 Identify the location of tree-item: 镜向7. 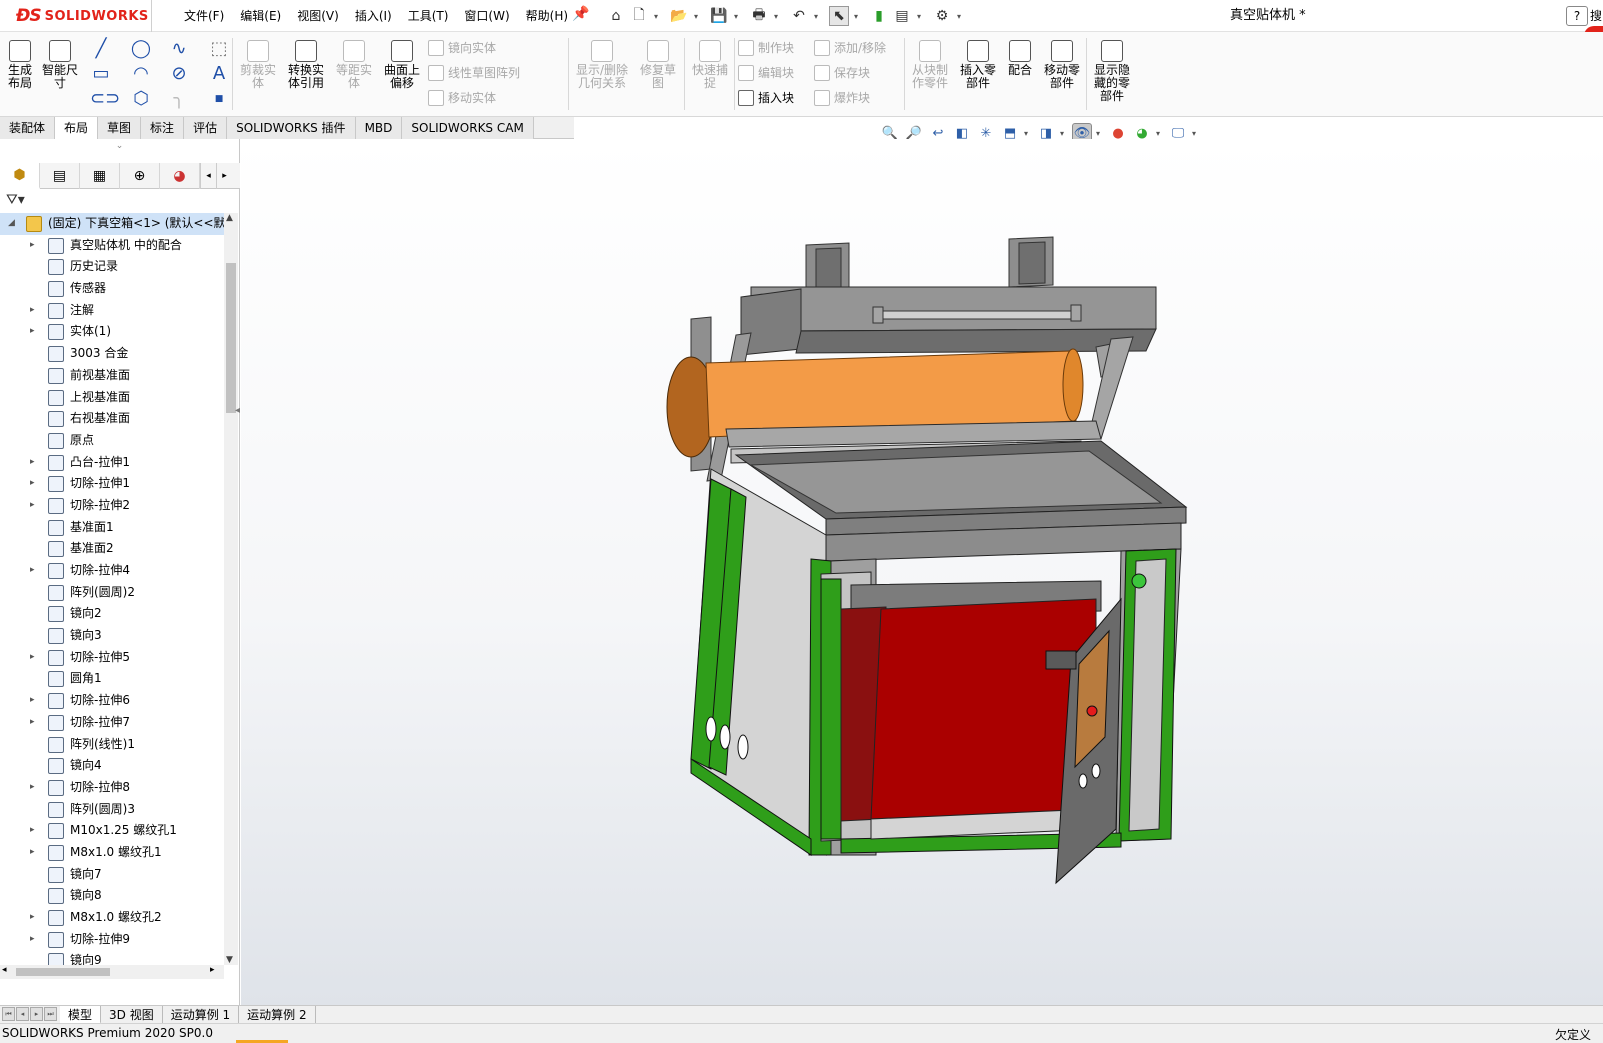
(112, 875).